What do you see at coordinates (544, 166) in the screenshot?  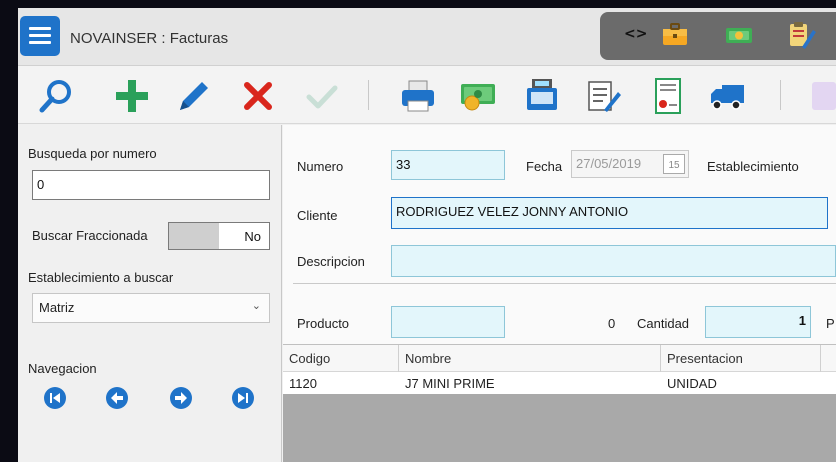 I see `fecha-label: Fecha` at bounding box center [544, 166].